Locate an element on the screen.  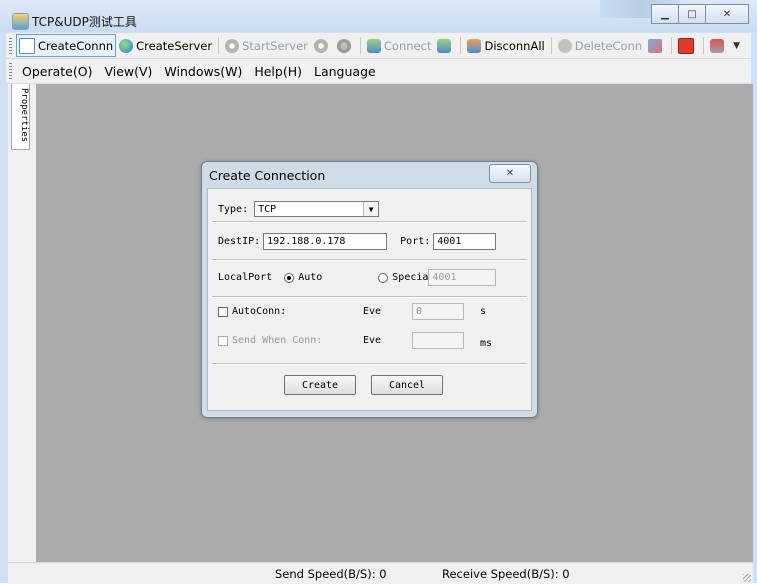
network-icon is located at coordinates (373, 45).